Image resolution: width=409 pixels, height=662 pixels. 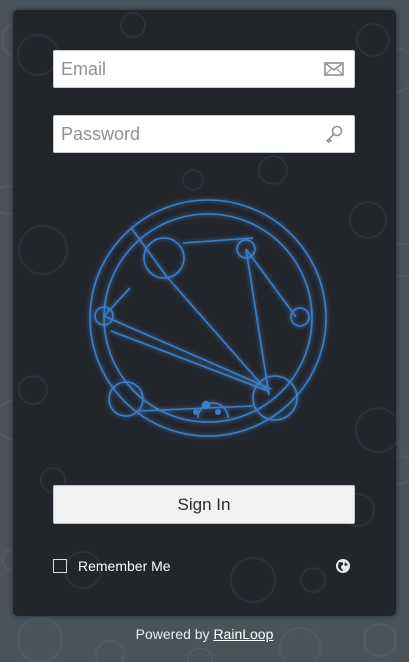 I want to click on rainloop-link: RainLoop, so click(x=243, y=634).